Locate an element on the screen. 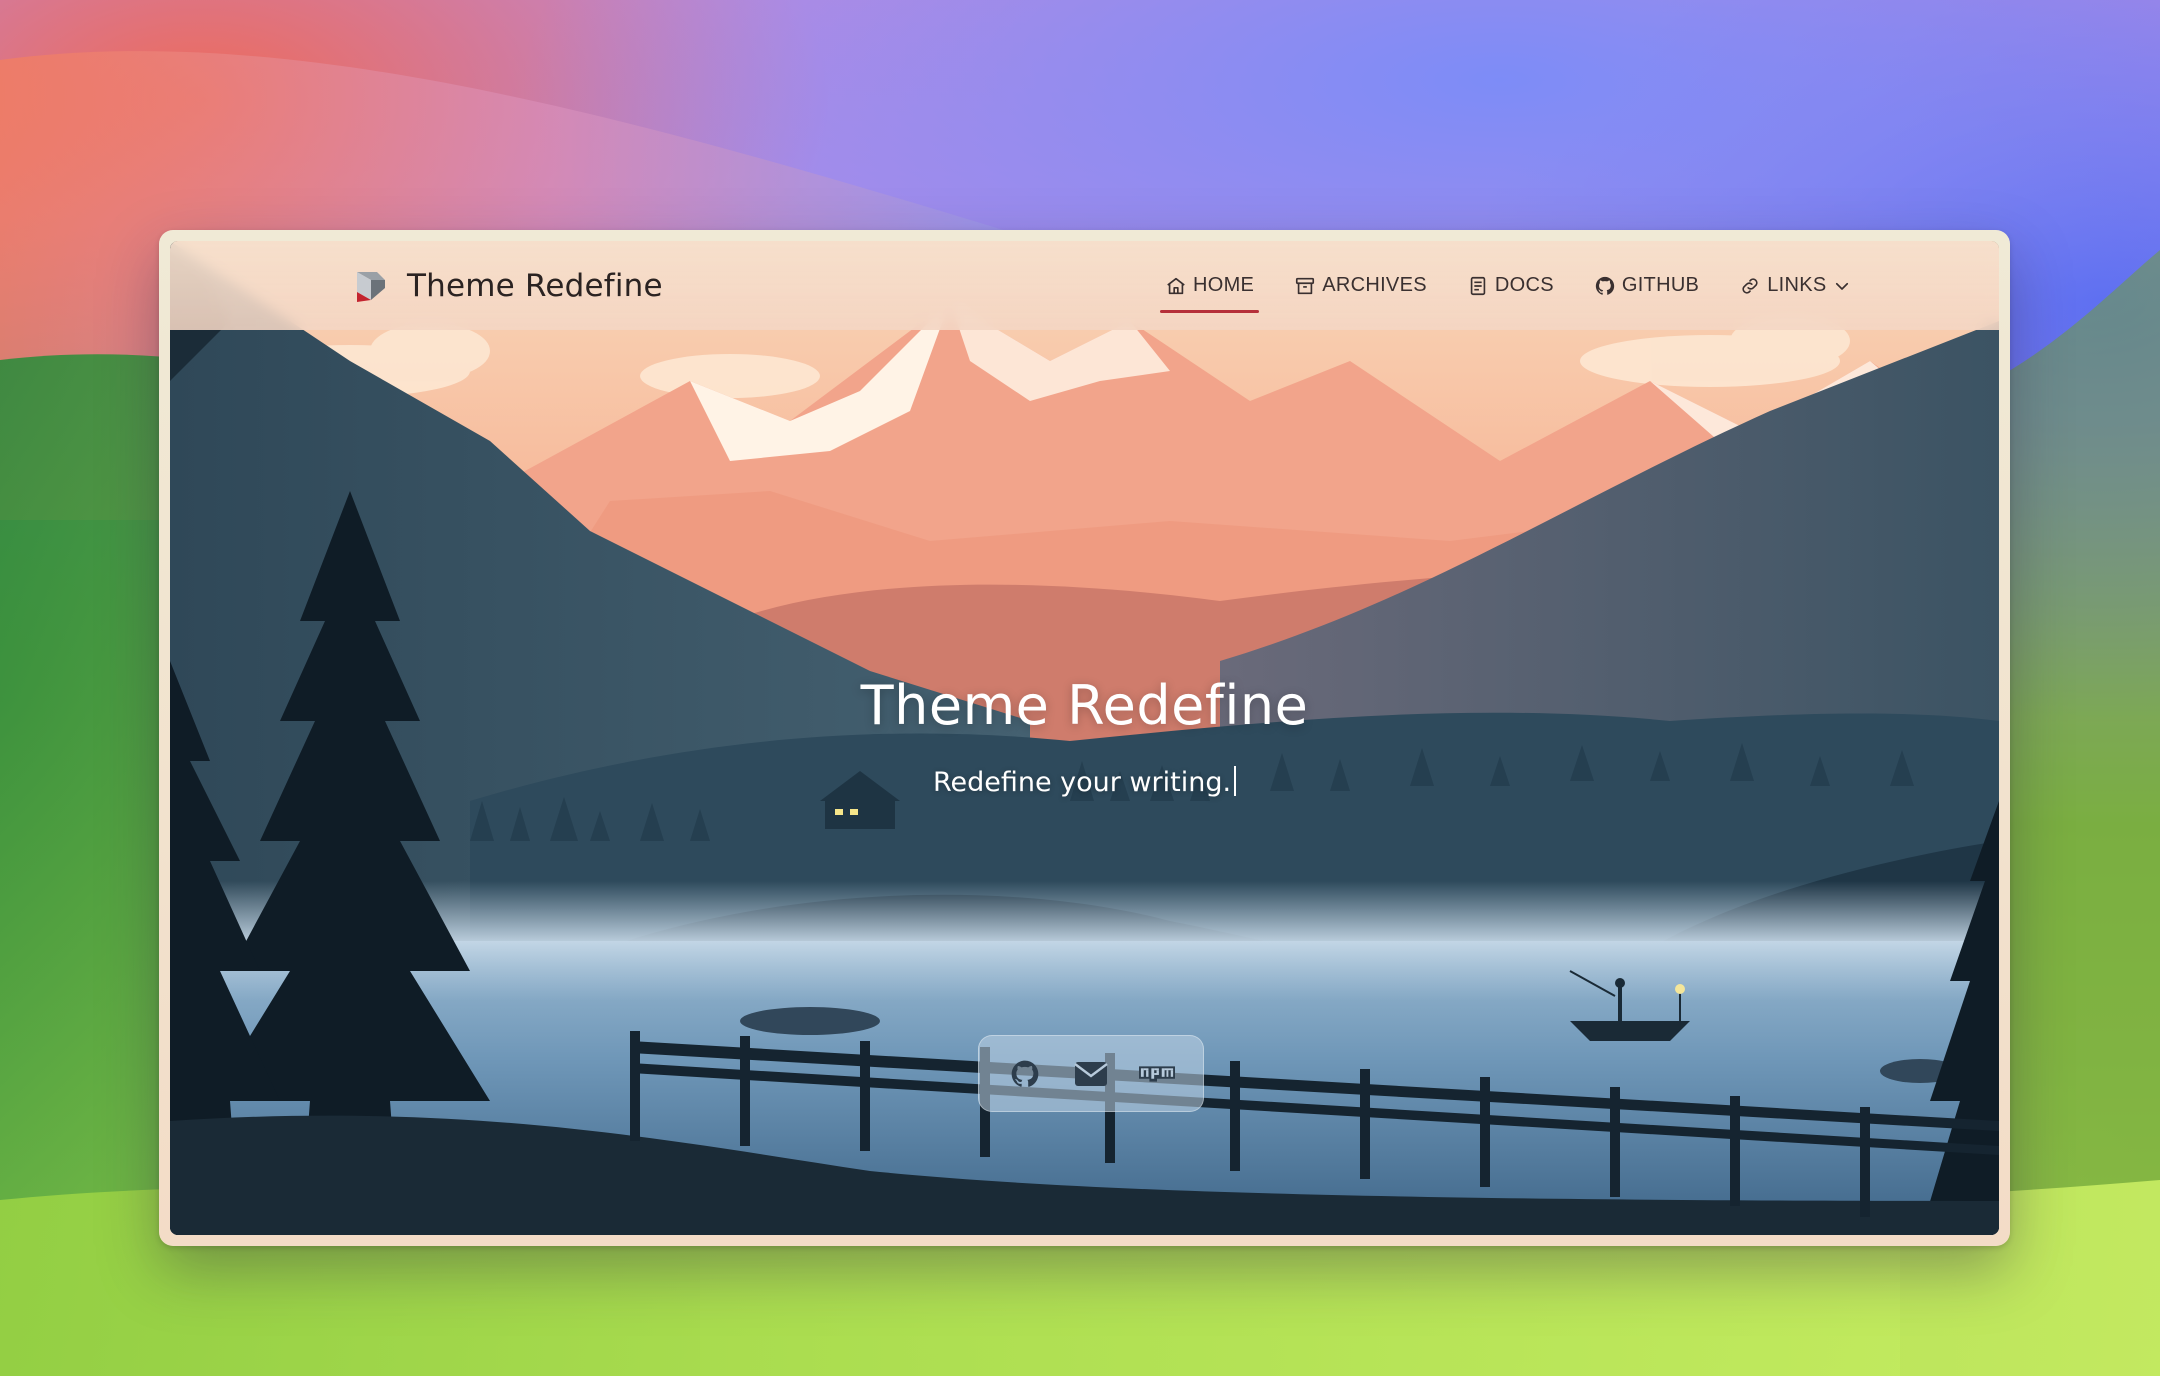 The image size is (2160, 1376). book-icon is located at coordinates (1478, 285).